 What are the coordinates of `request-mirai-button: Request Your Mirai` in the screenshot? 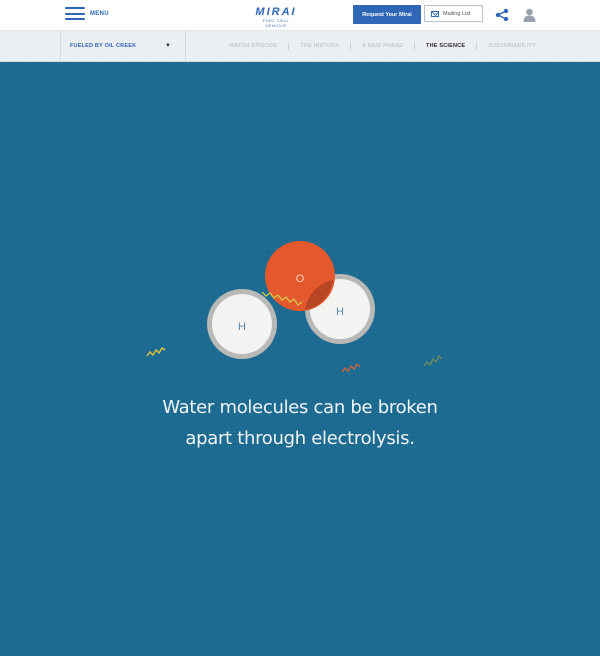 It's located at (387, 14).